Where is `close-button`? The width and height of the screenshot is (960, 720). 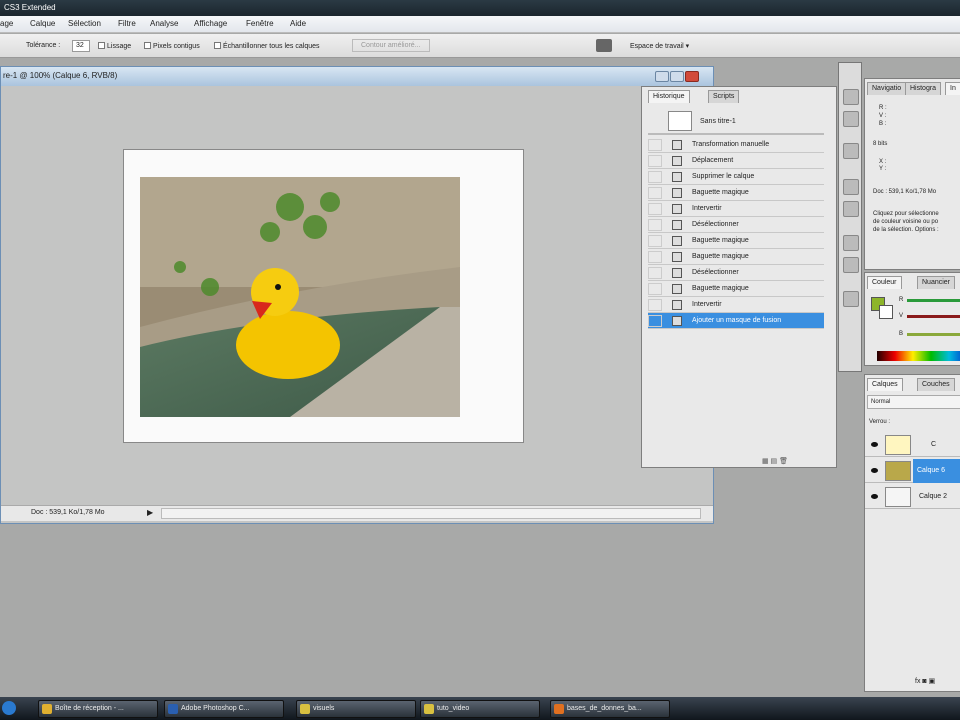
close-button is located at coordinates (692, 76).